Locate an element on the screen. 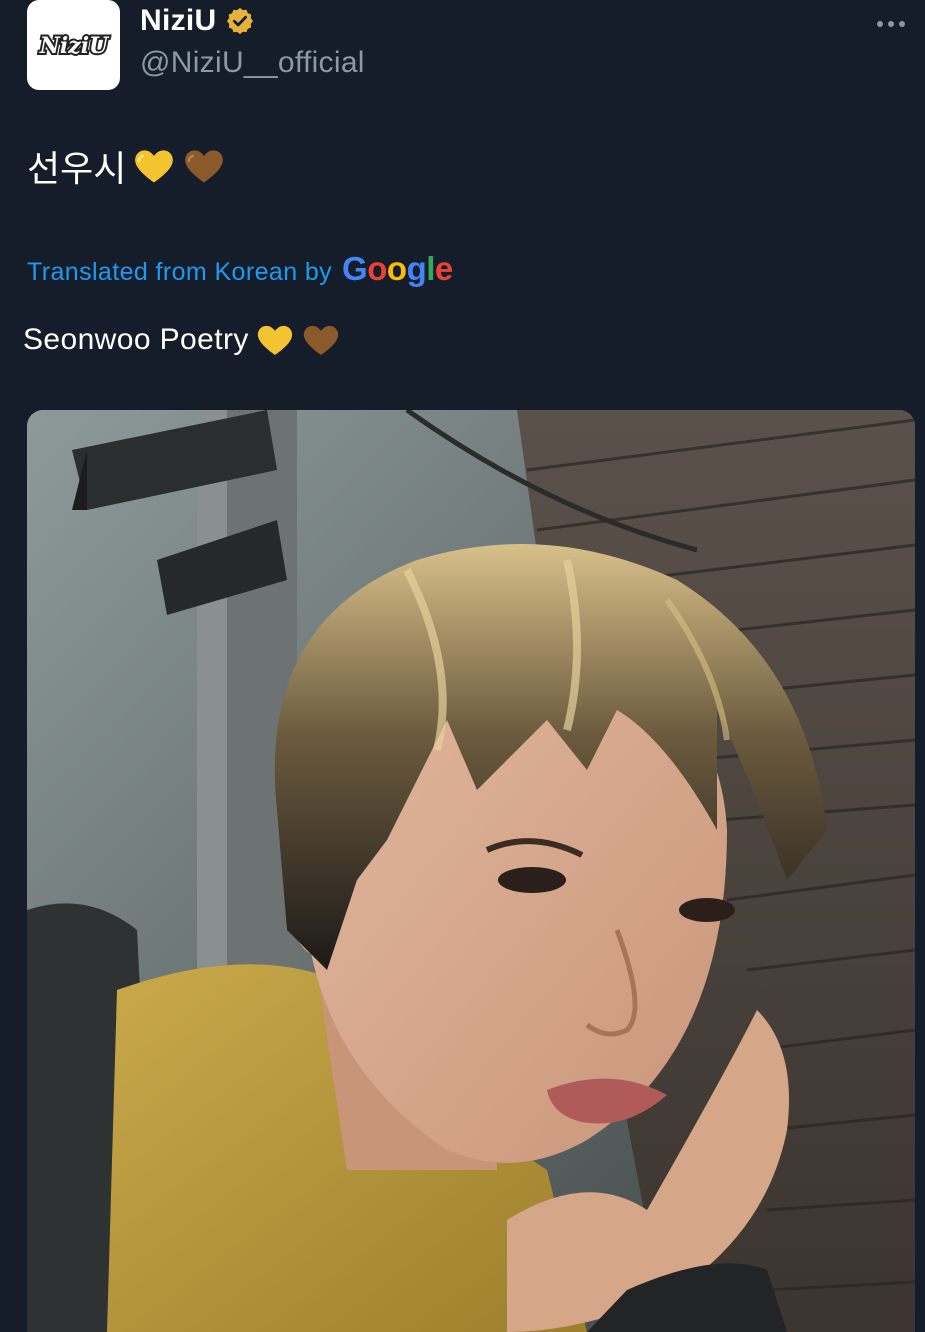 This screenshot has height=1332, width=925. tweet-text: 선우시 is located at coordinates (126, 166).